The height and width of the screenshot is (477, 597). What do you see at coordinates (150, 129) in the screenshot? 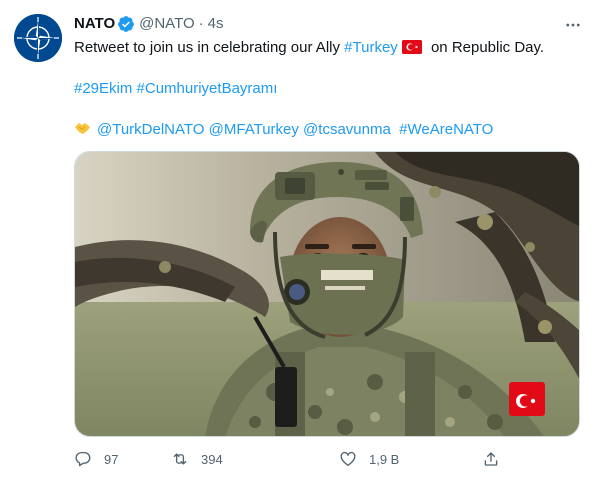
I see `mention-turkdelnato-link: @TurkDelNATO` at bounding box center [150, 129].